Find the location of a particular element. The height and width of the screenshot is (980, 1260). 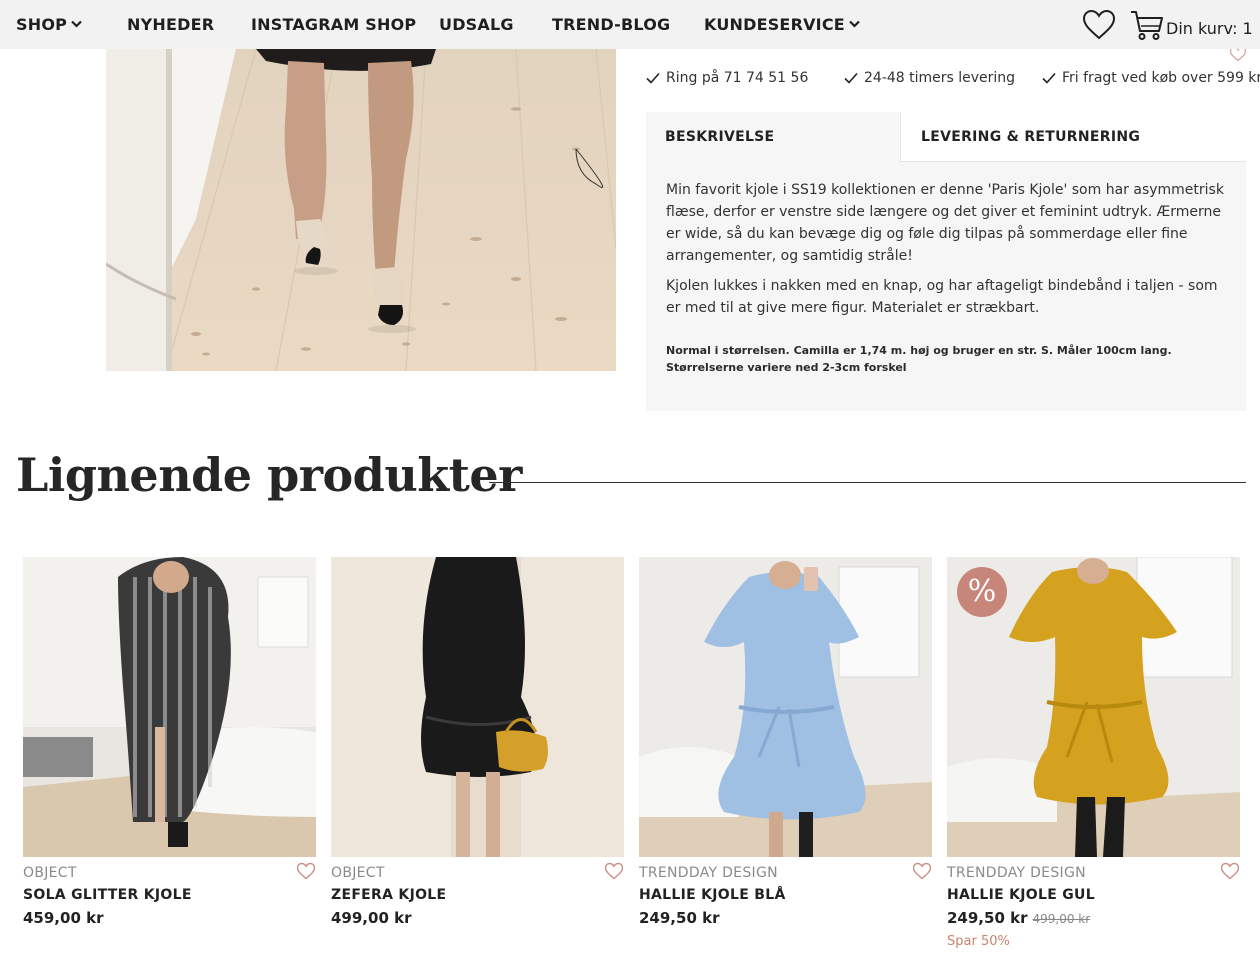

usp-item-phone: Ring på 71 74 51 56 is located at coordinates (727, 78).